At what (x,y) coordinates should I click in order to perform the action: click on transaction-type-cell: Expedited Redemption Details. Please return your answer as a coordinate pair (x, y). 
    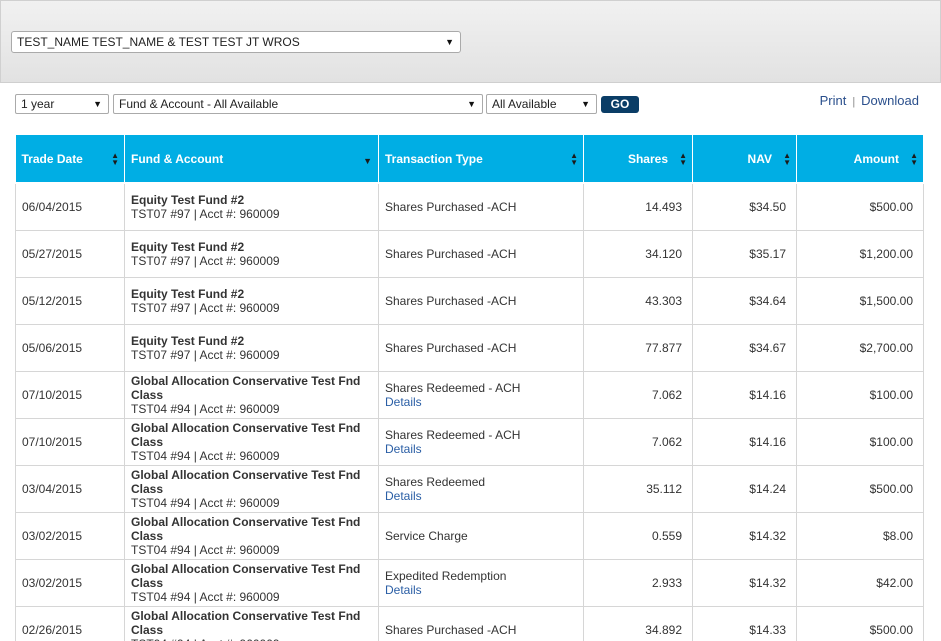
    Looking at the image, I should click on (481, 582).